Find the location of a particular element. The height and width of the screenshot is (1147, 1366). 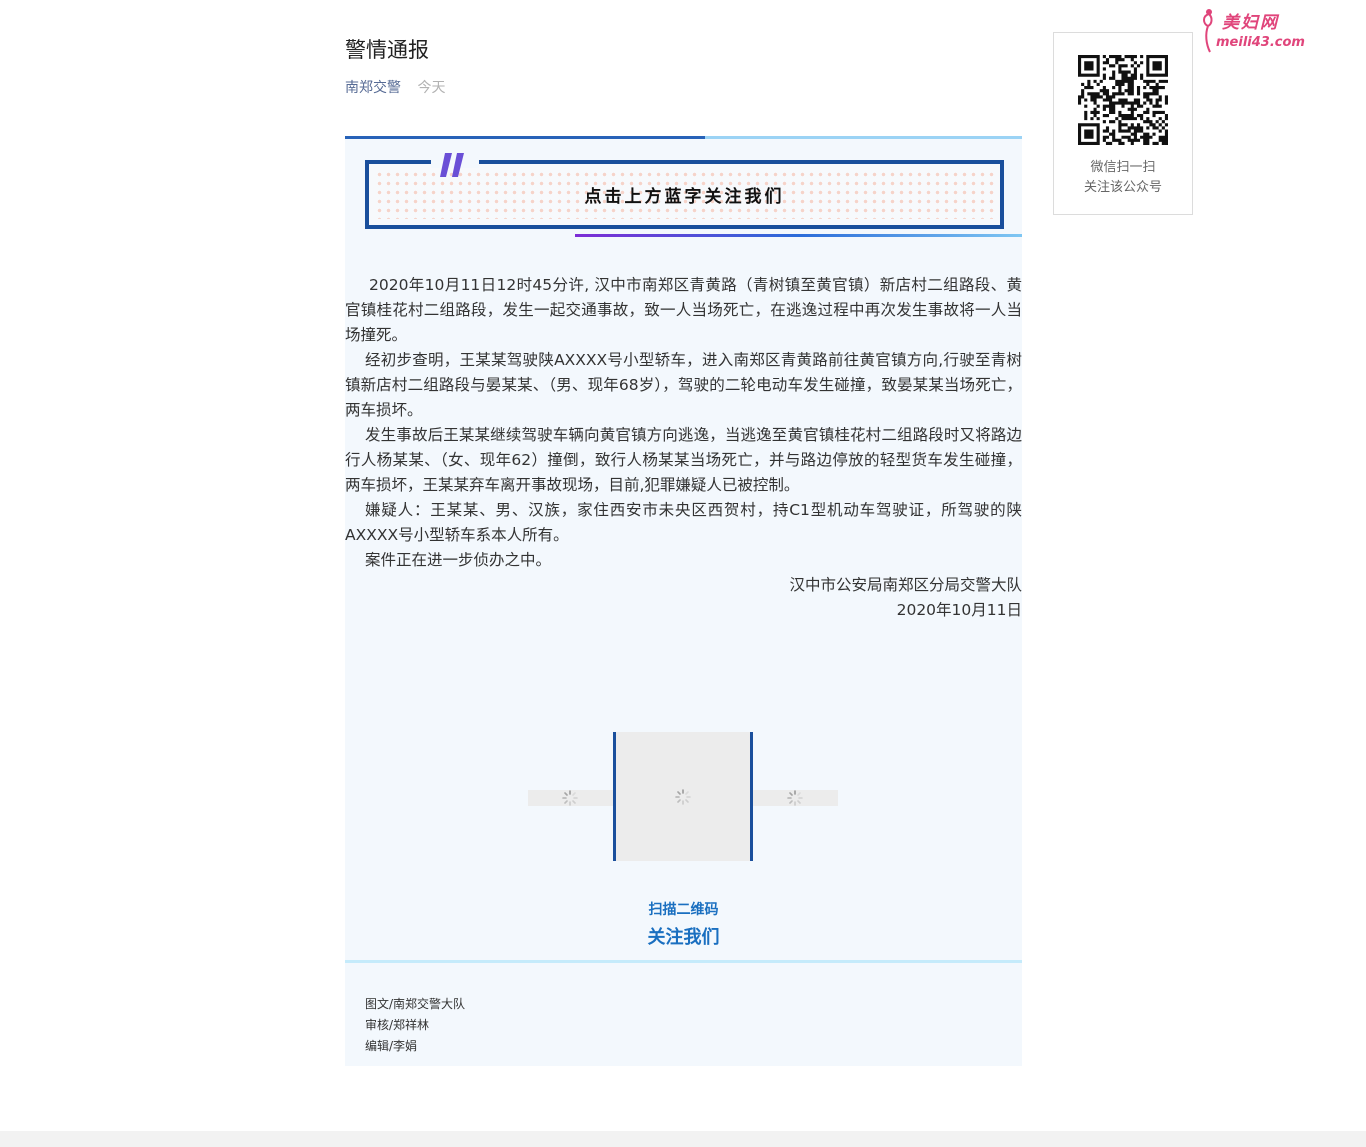

carousel-image-center is located at coordinates (683, 796).